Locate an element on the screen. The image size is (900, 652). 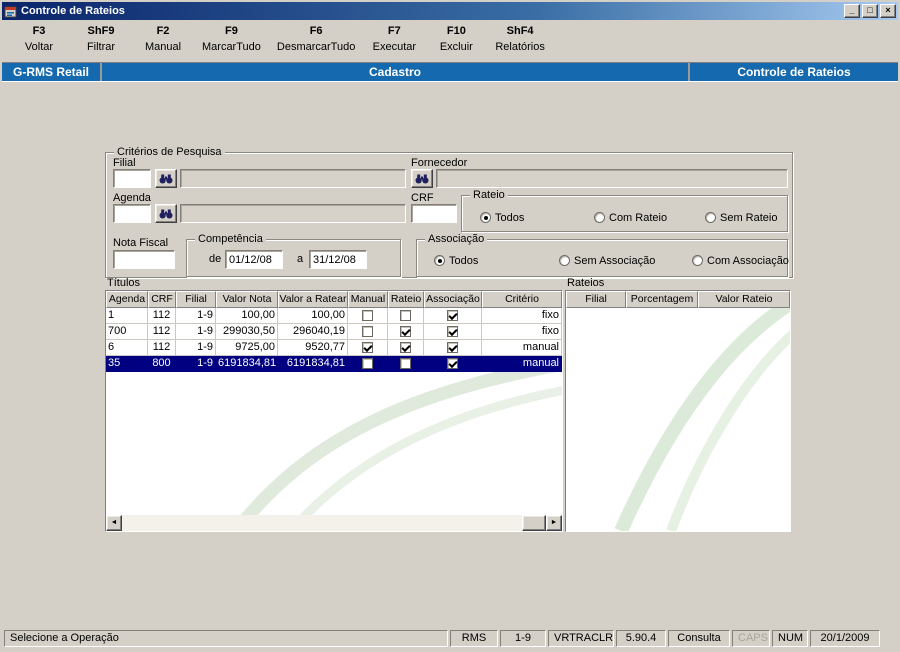
toolbar-button-filtrar: ShF9 Filtrar is located at coordinates (101, 39).